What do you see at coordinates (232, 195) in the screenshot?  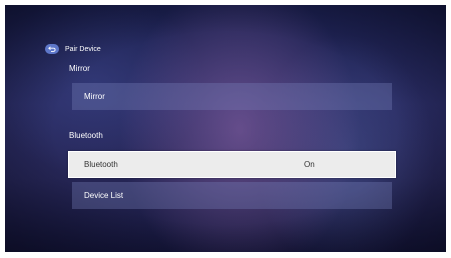 I see `menu-item-device-list: Device List` at bounding box center [232, 195].